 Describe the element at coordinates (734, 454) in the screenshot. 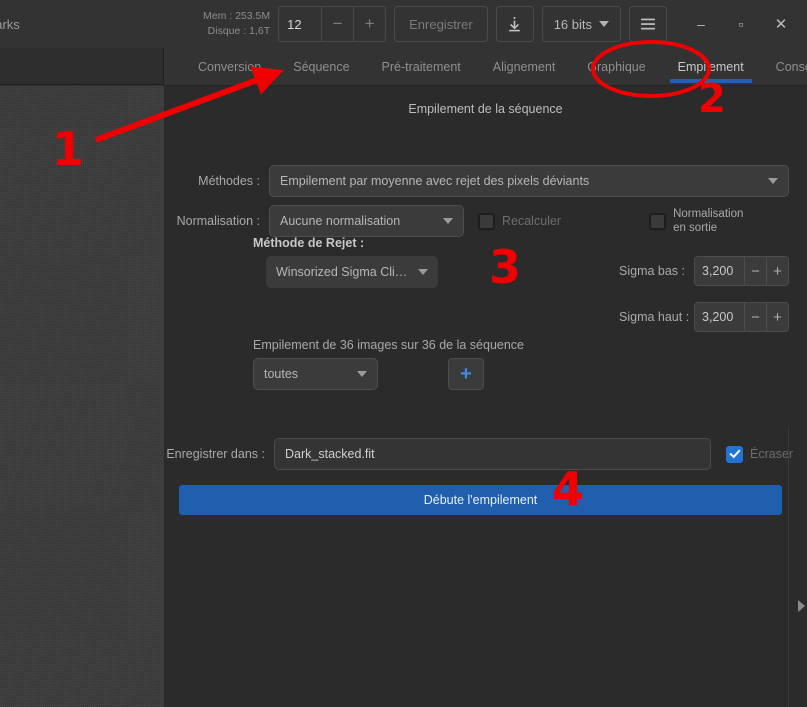

I see `overwrite-checkbox` at that location.